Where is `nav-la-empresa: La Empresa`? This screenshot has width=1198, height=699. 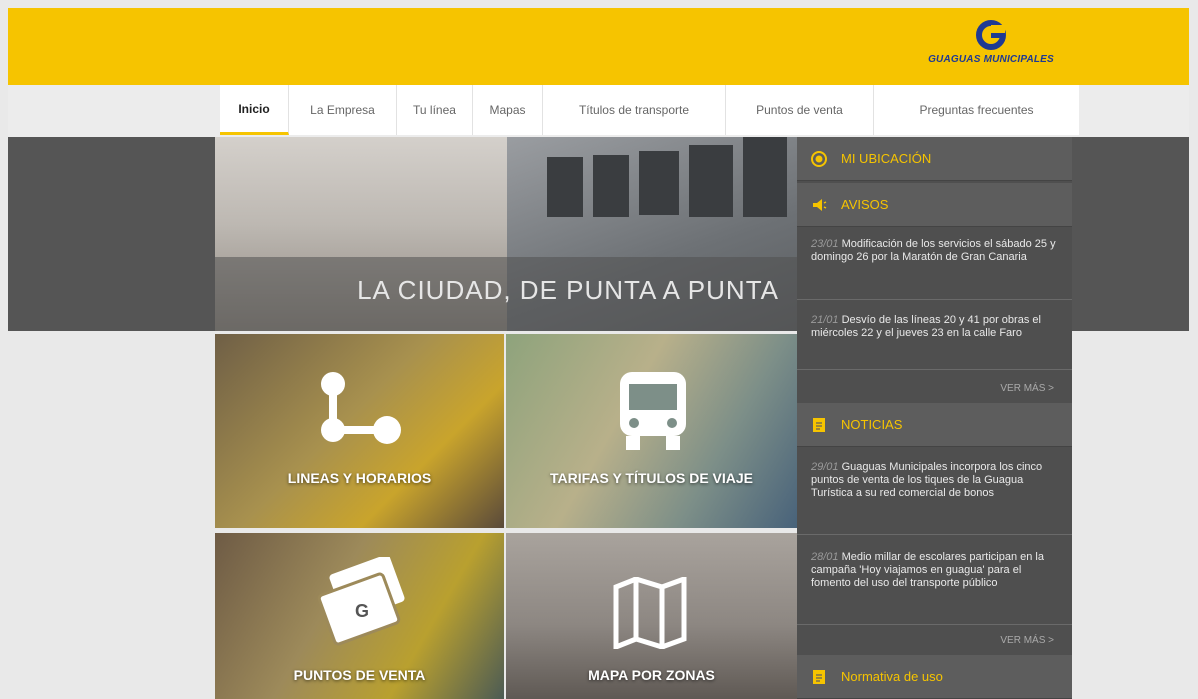 nav-la-empresa: La Empresa is located at coordinates (343, 110).